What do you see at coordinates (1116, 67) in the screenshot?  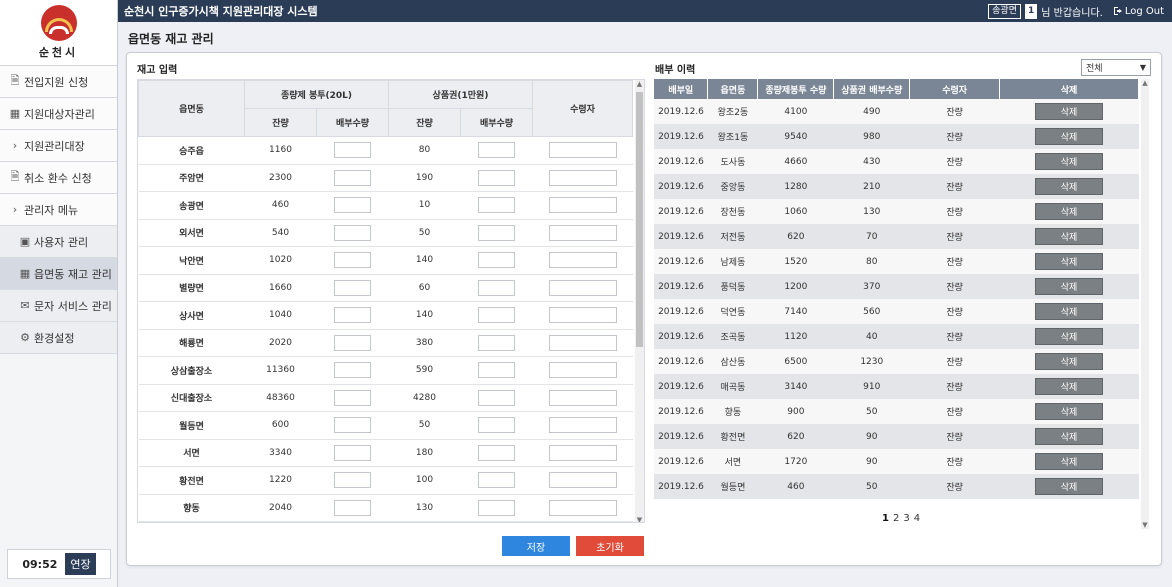 I see `town-filter-select: 전체 ▼` at bounding box center [1116, 67].